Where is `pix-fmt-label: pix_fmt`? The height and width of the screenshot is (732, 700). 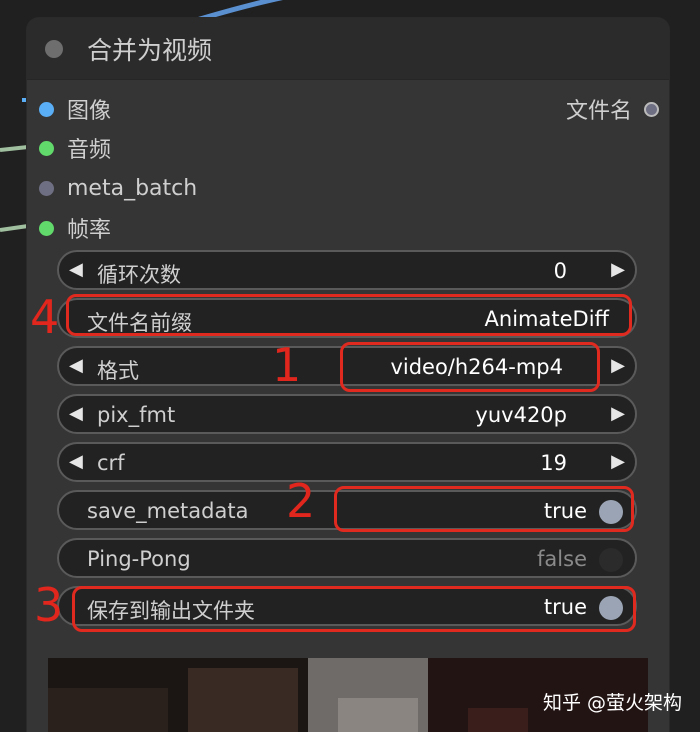
pix-fmt-label: pix_fmt is located at coordinates (136, 415).